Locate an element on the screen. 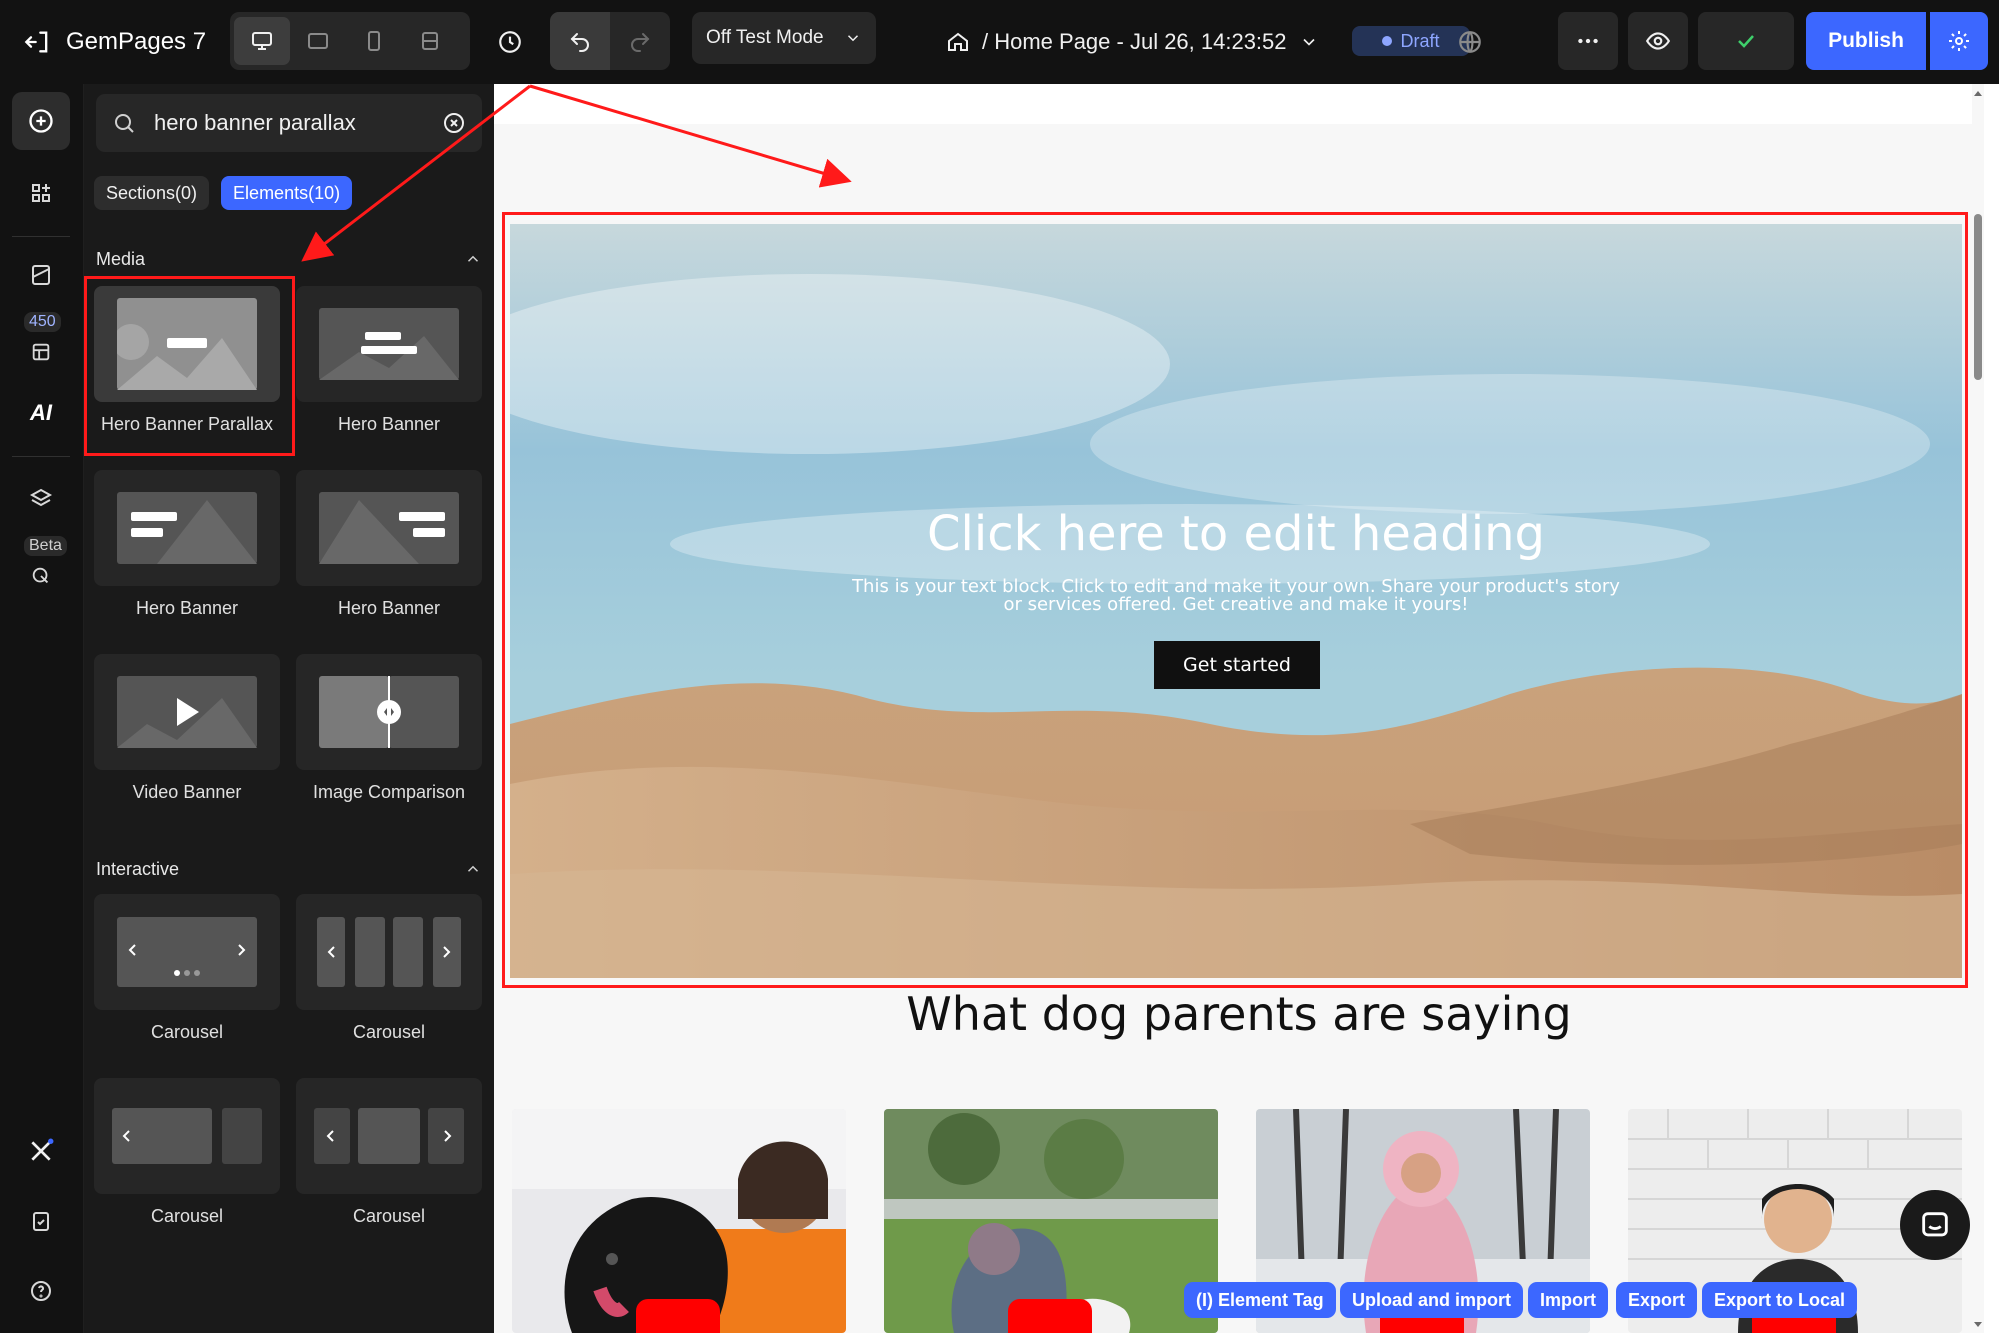 This screenshot has width=1999, height=1333. category-media-header: Media is located at coordinates (289, 259).